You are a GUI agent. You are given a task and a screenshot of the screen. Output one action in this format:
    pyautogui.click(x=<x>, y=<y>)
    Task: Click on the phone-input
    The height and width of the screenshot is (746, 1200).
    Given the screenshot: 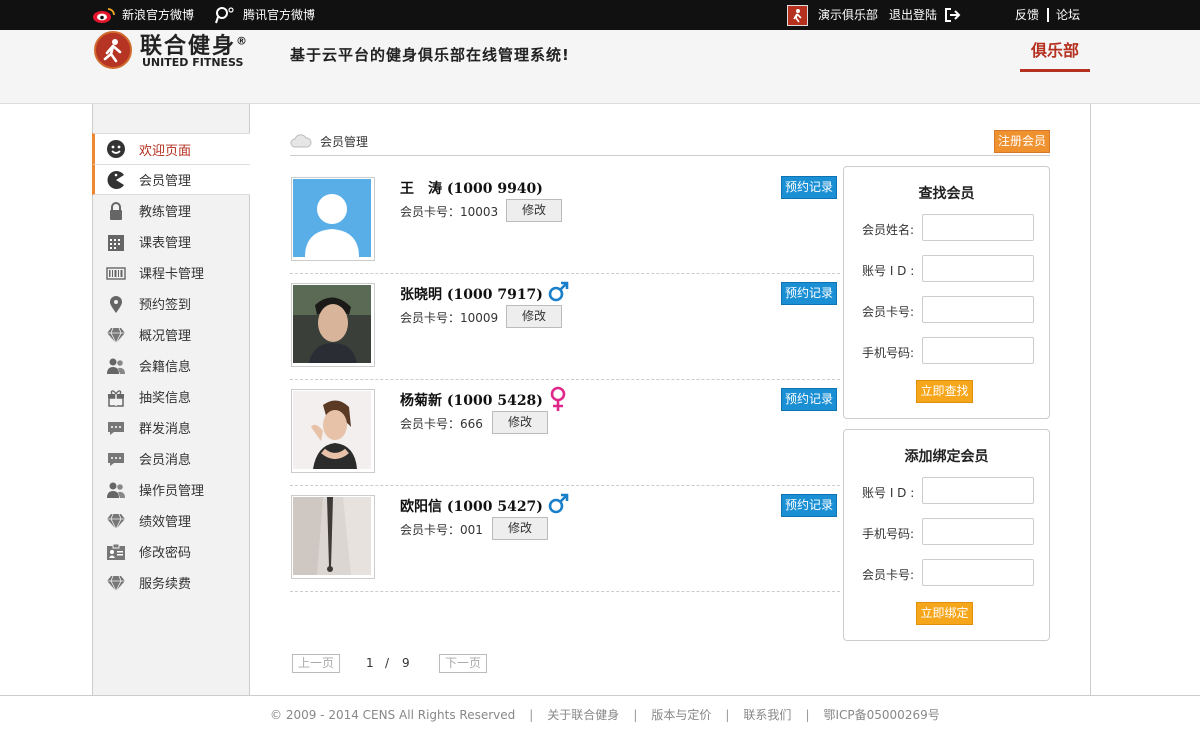 What is the action you would take?
    pyautogui.click(x=978, y=350)
    